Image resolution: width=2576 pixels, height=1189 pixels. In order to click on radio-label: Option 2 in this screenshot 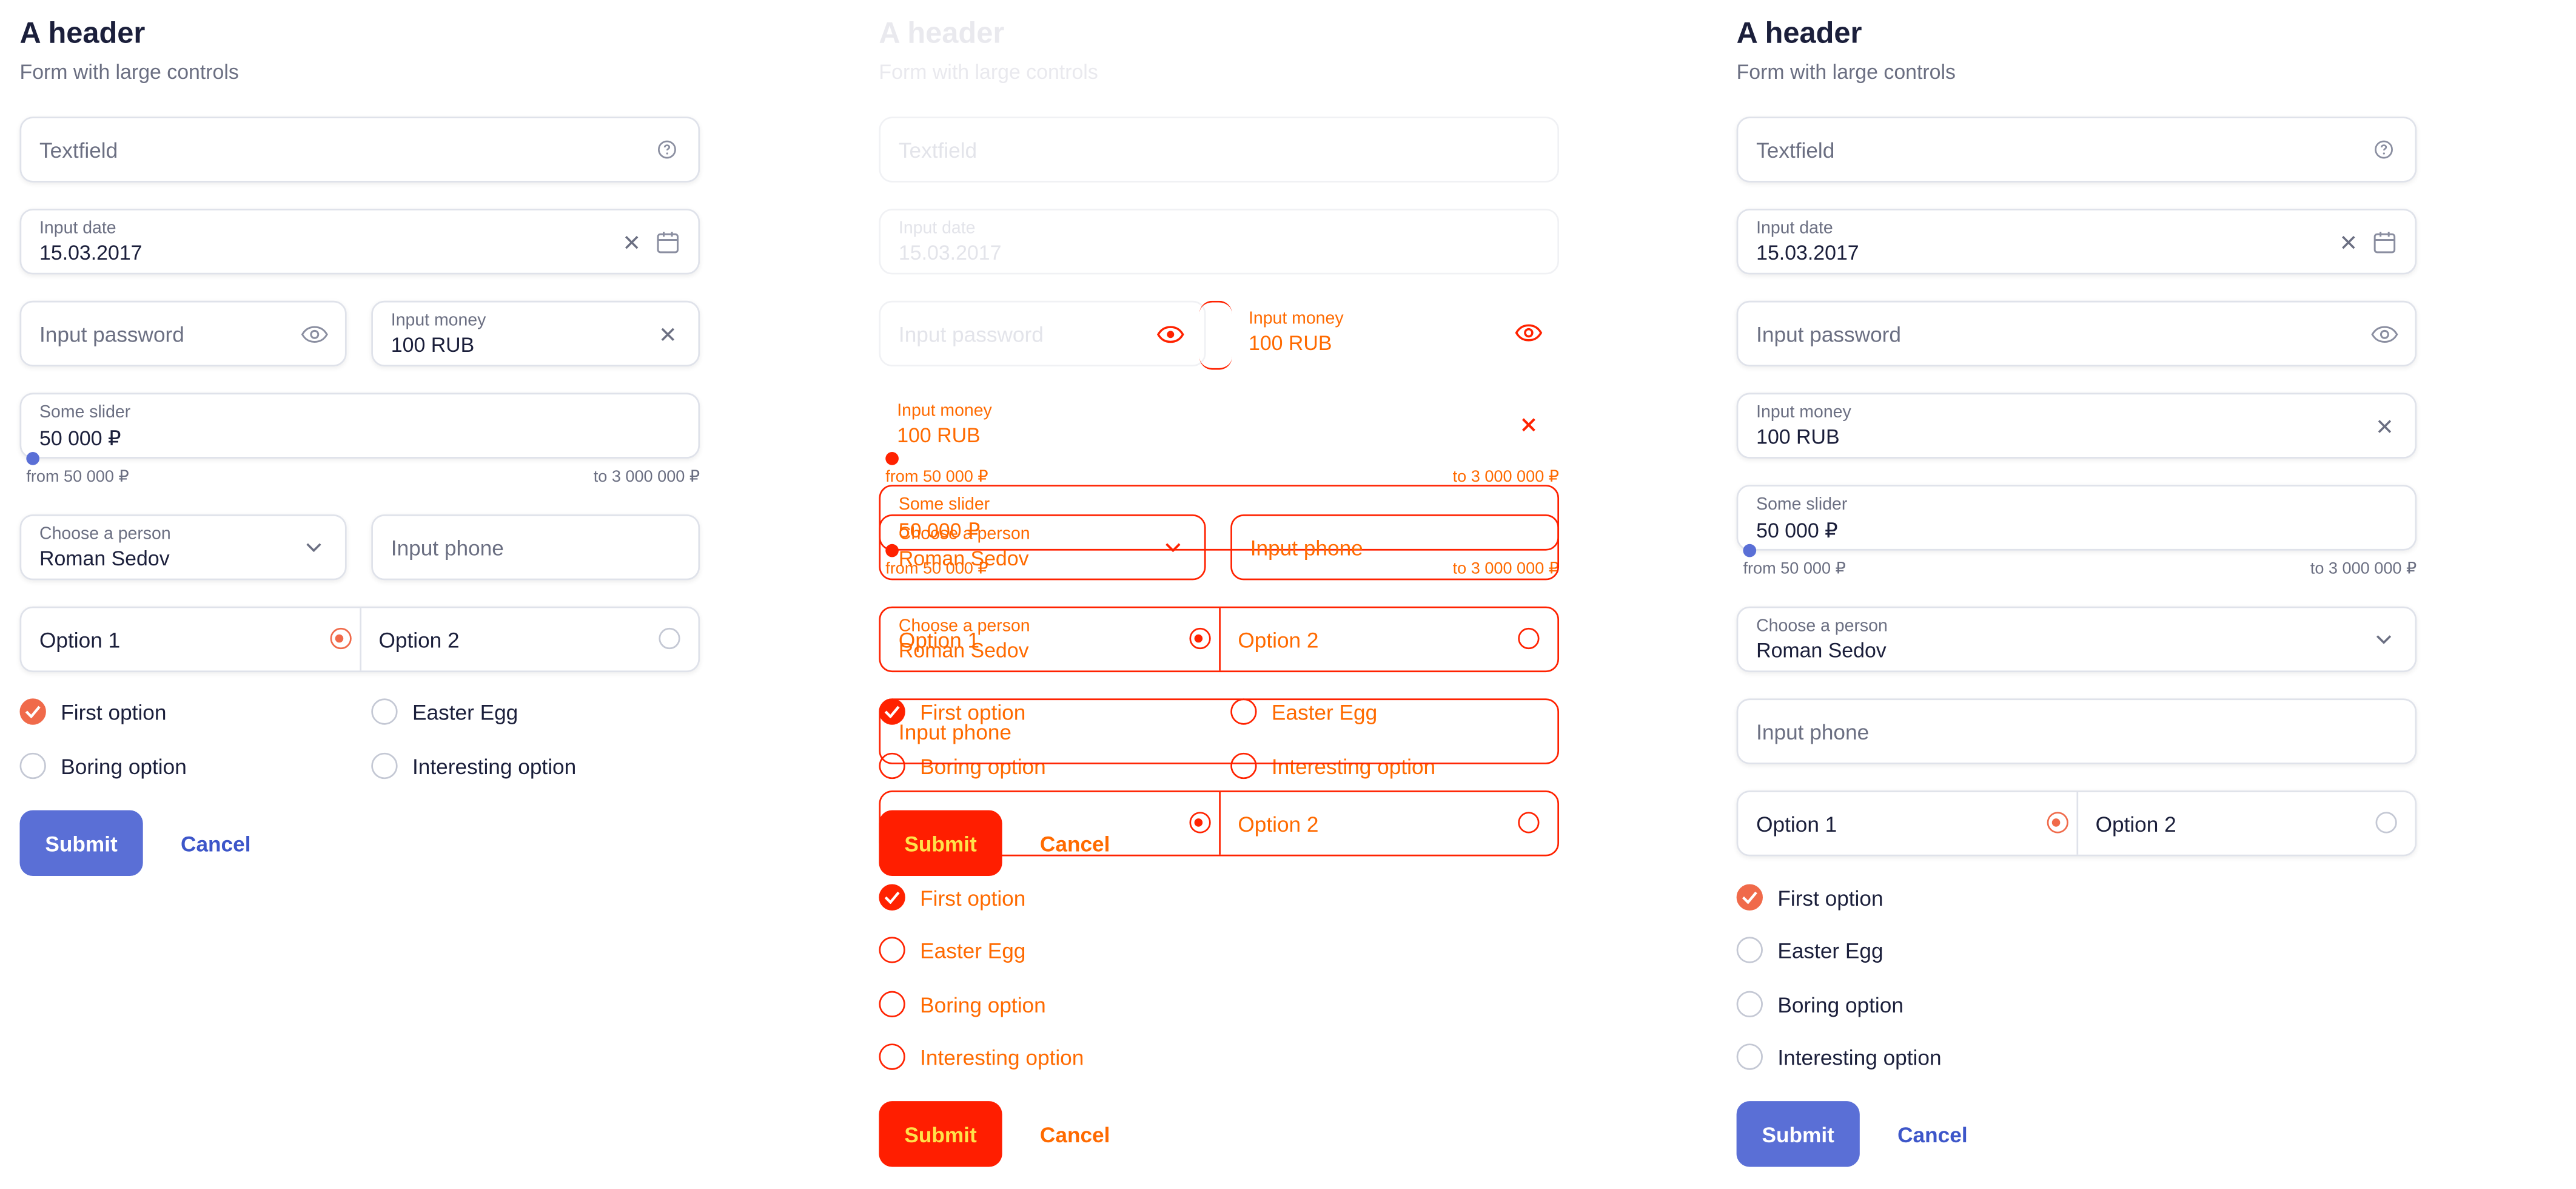, I will do `click(419, 640)`.